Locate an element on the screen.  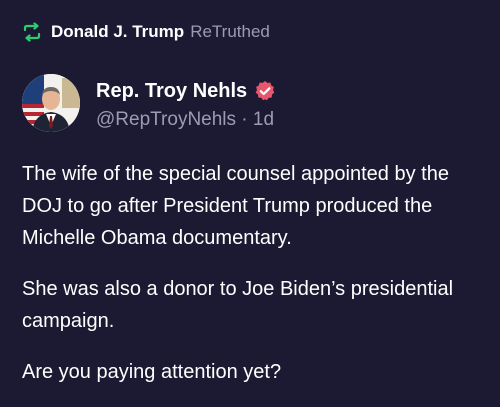
retruth-header: Donald J. Trump ReTruthed is located at coordinates (146, 32).